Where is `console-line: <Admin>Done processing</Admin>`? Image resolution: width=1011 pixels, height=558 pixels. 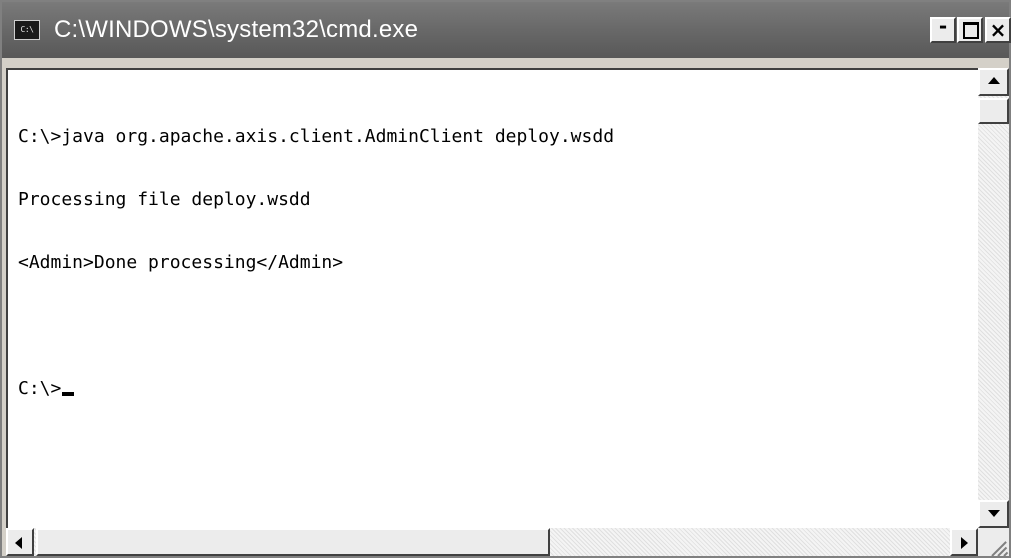 console-line: <Admin>Done processing</Admin> is located at coordinates (181, 262).